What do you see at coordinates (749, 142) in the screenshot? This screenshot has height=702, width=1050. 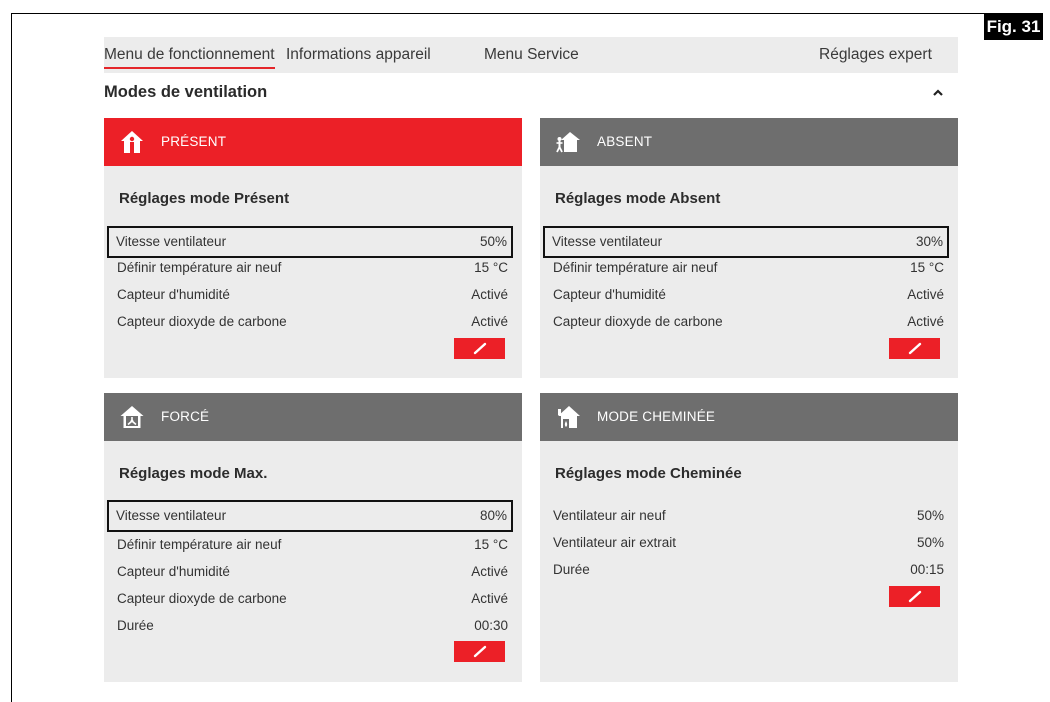 I see `card-header-absent: ABSENT` at bounding box center [749, 142].